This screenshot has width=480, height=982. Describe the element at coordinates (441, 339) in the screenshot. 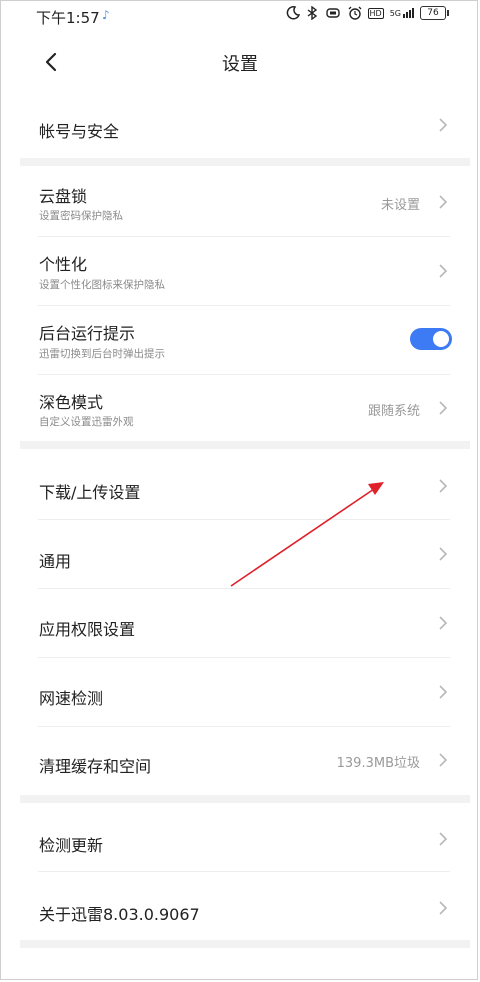

I see `toggle-knob` at that location.